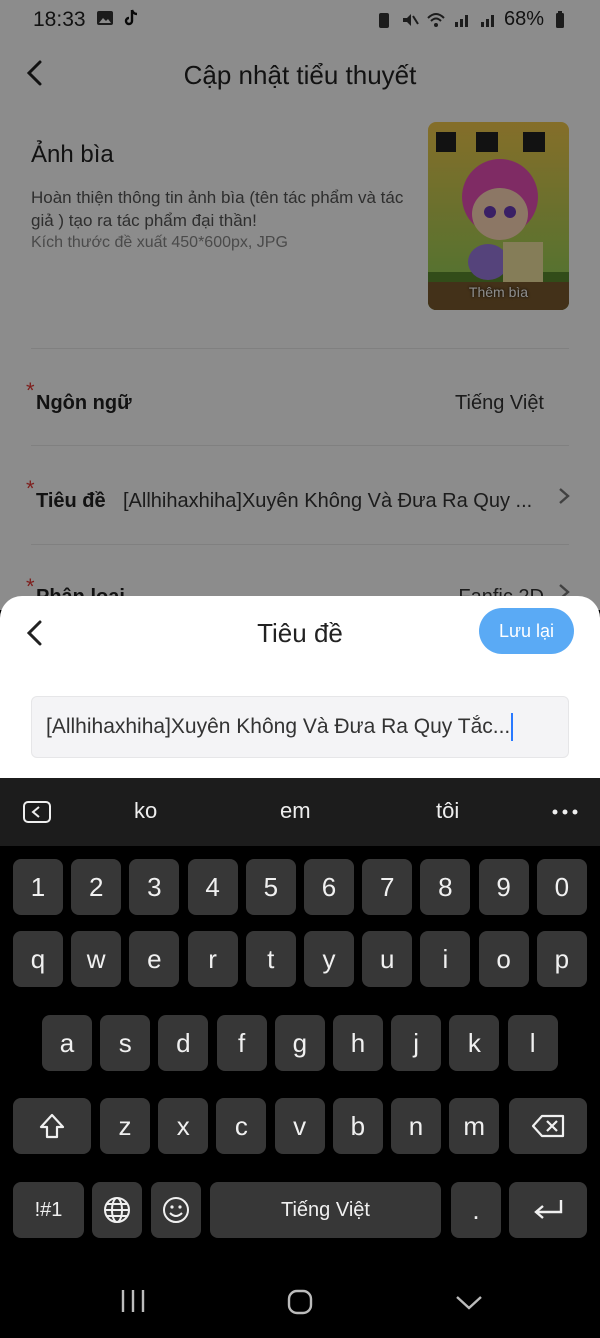 This screenshot has width=600, height=1338. What do you see at coordinates (154, 887) in the screenshot?
I see `key-3: 3` at bounding box center [154, 887].